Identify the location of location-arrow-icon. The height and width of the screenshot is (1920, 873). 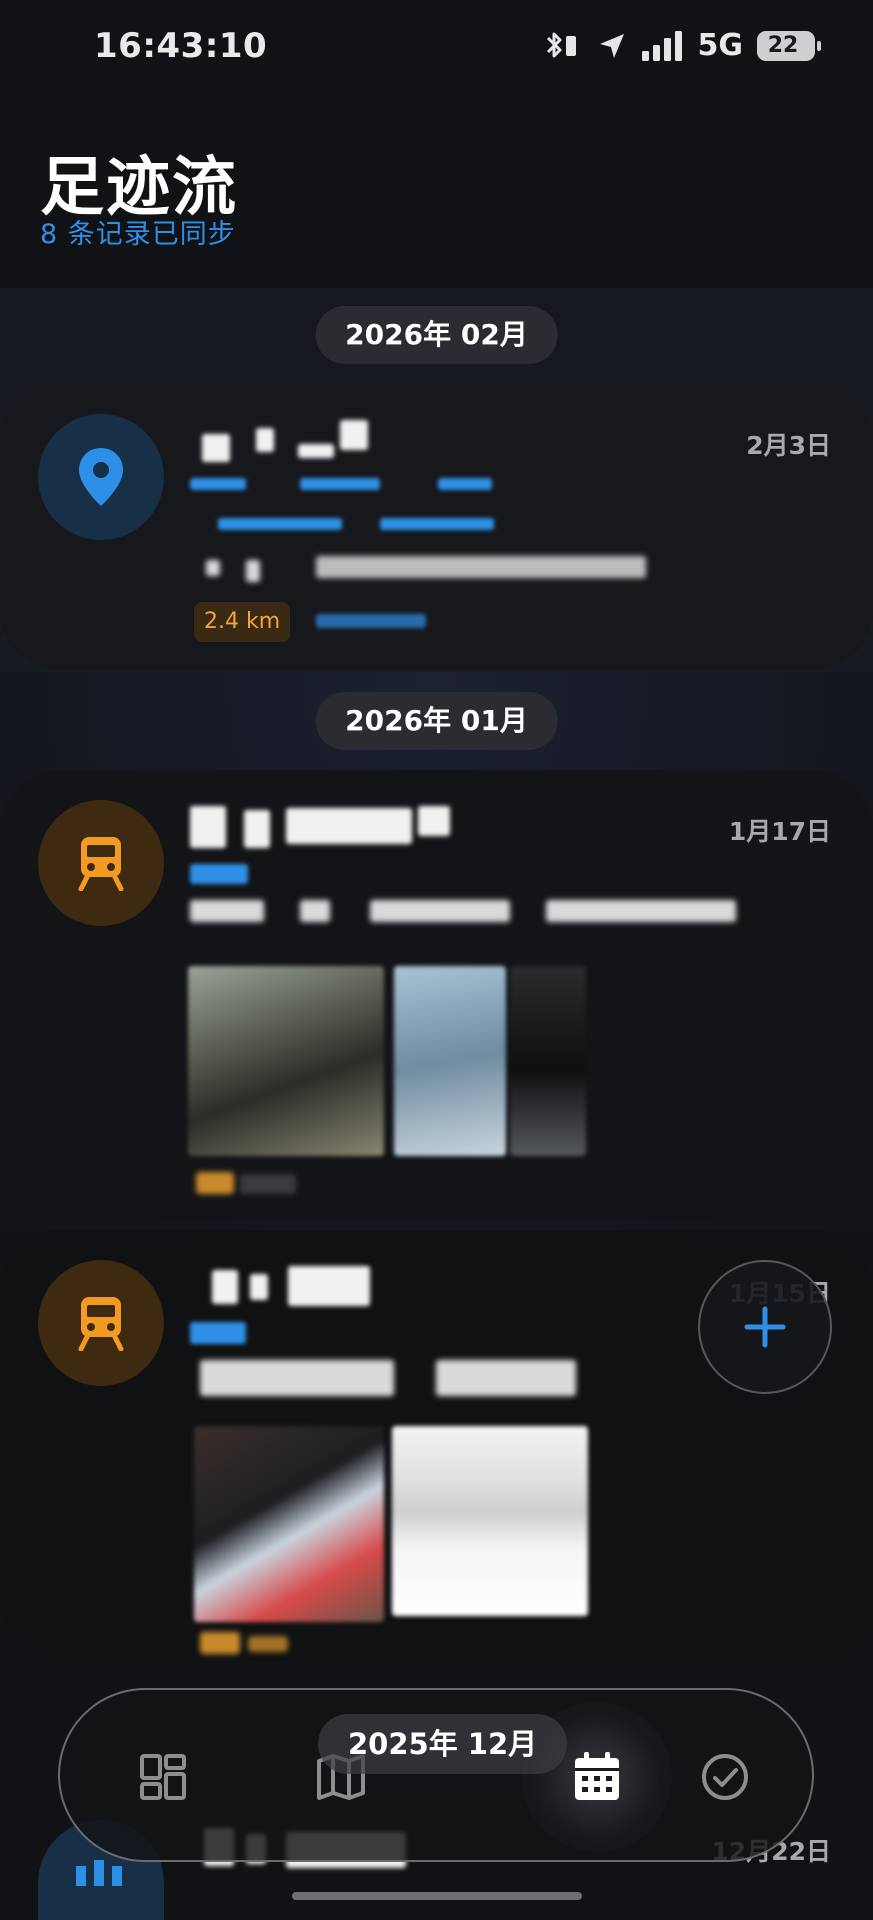
(611, 45).